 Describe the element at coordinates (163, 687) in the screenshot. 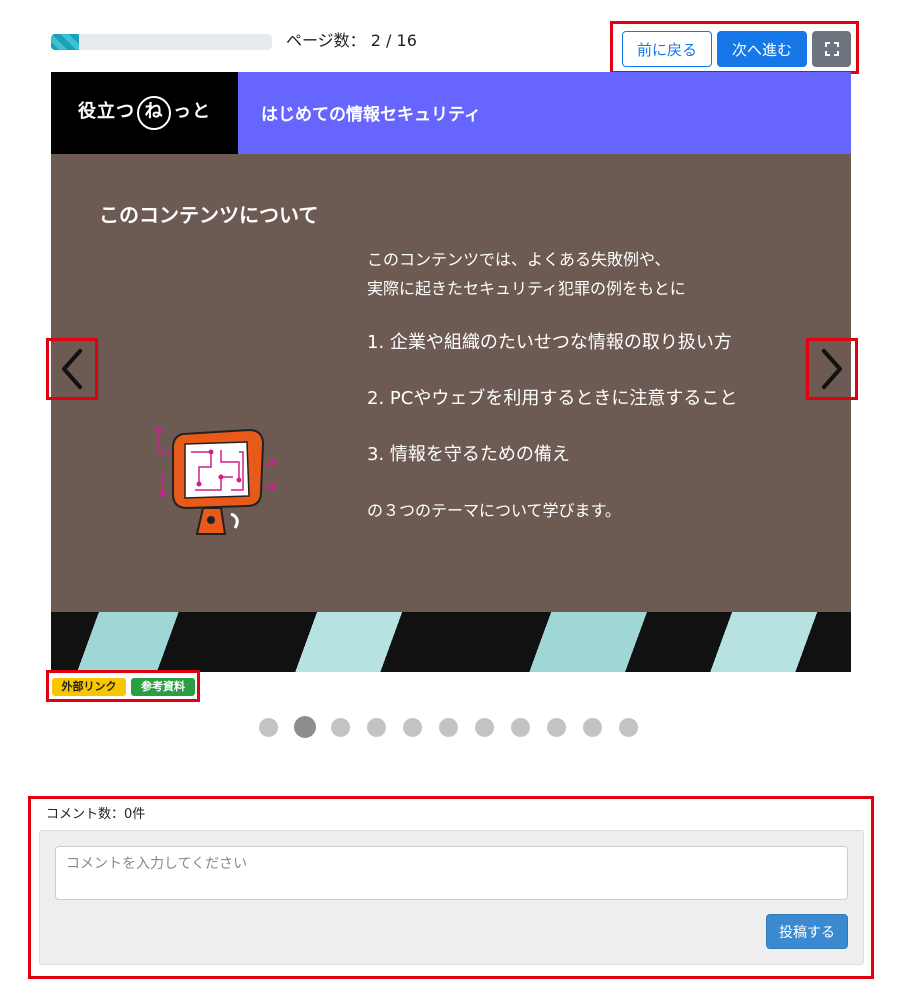

I see `reference-tag: 参考資料` at that location.